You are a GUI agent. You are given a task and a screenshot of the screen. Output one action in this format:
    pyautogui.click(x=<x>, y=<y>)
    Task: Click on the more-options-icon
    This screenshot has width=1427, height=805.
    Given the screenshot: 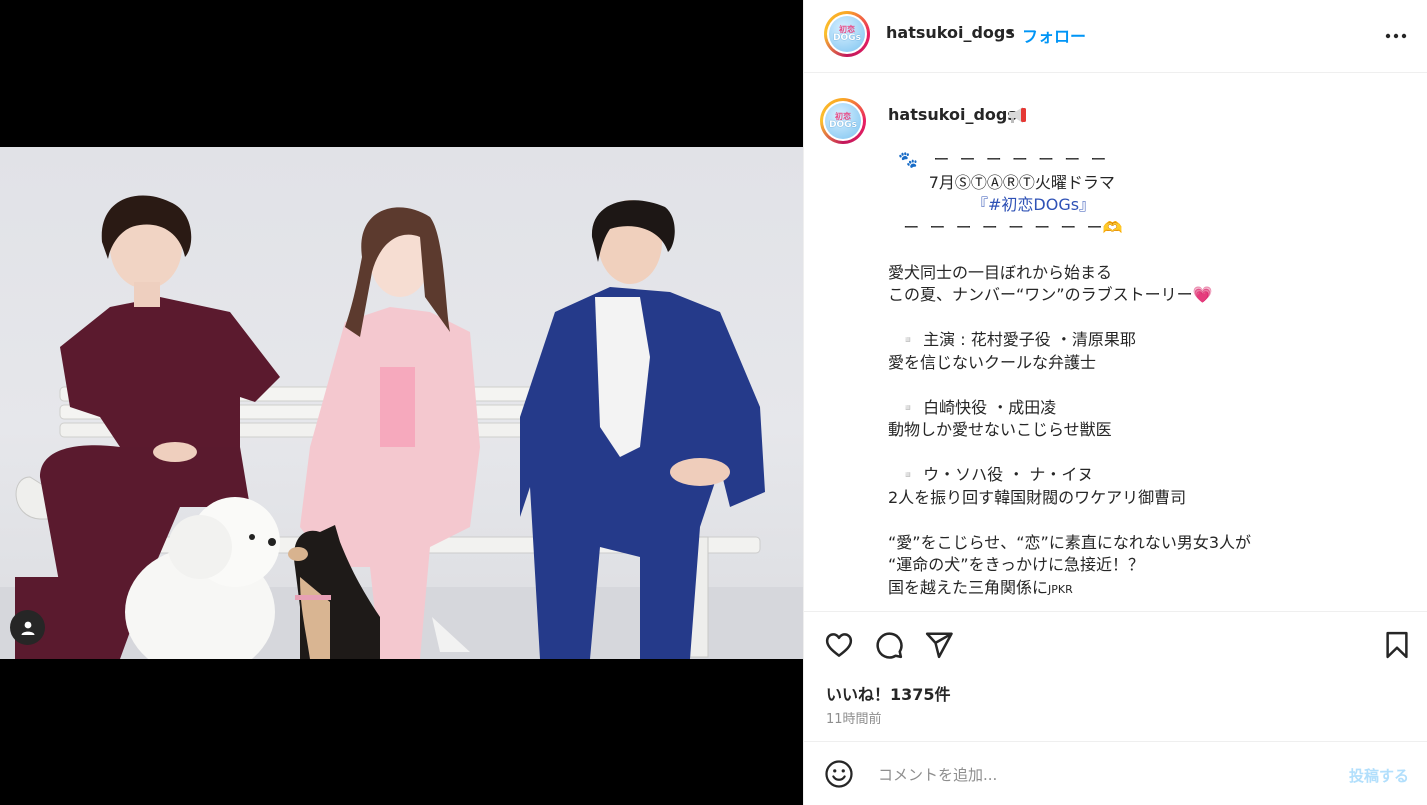 What is the action you would take?
    pyautogui.click(x=1396, y=36)
    